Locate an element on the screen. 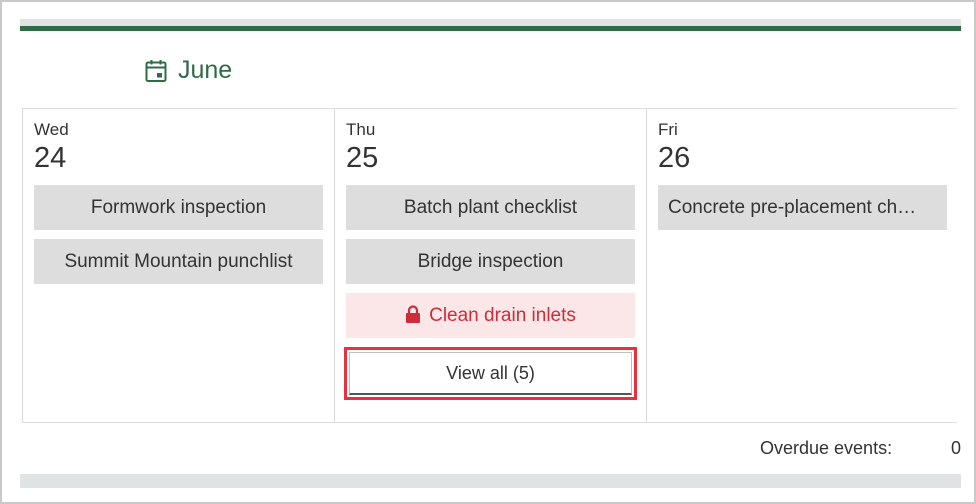 Image resolution: width=976 pixels, height=504 pixels. top-accent-bar is located at coordinates (490, 25).